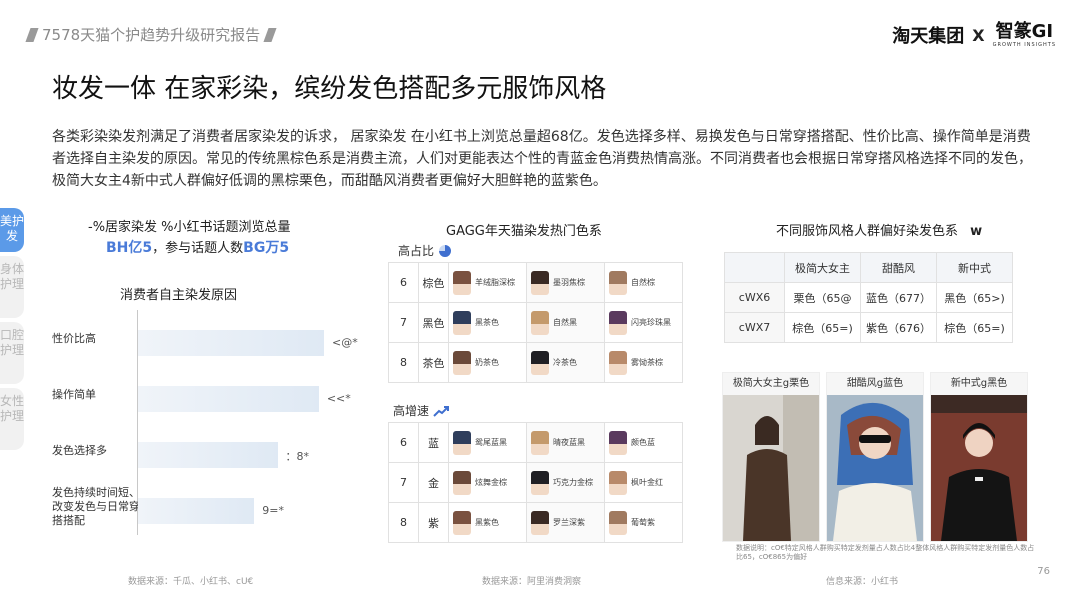  I want to click on table-row: 7 黑色 黑茶色 自然黑 闪亮珍珠黑, so click(535, 322).